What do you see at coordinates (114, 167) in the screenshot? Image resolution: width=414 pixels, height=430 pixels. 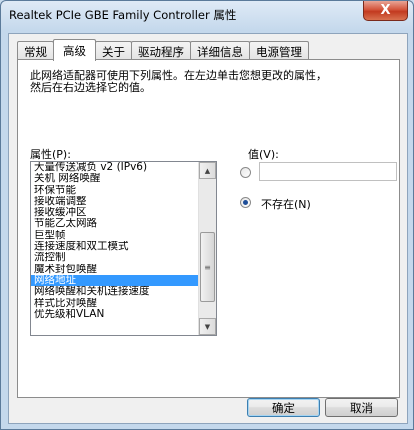 I see `property-list-item: 大量传送减负 v2 (IPv6)` at bounding box center [114, 167].